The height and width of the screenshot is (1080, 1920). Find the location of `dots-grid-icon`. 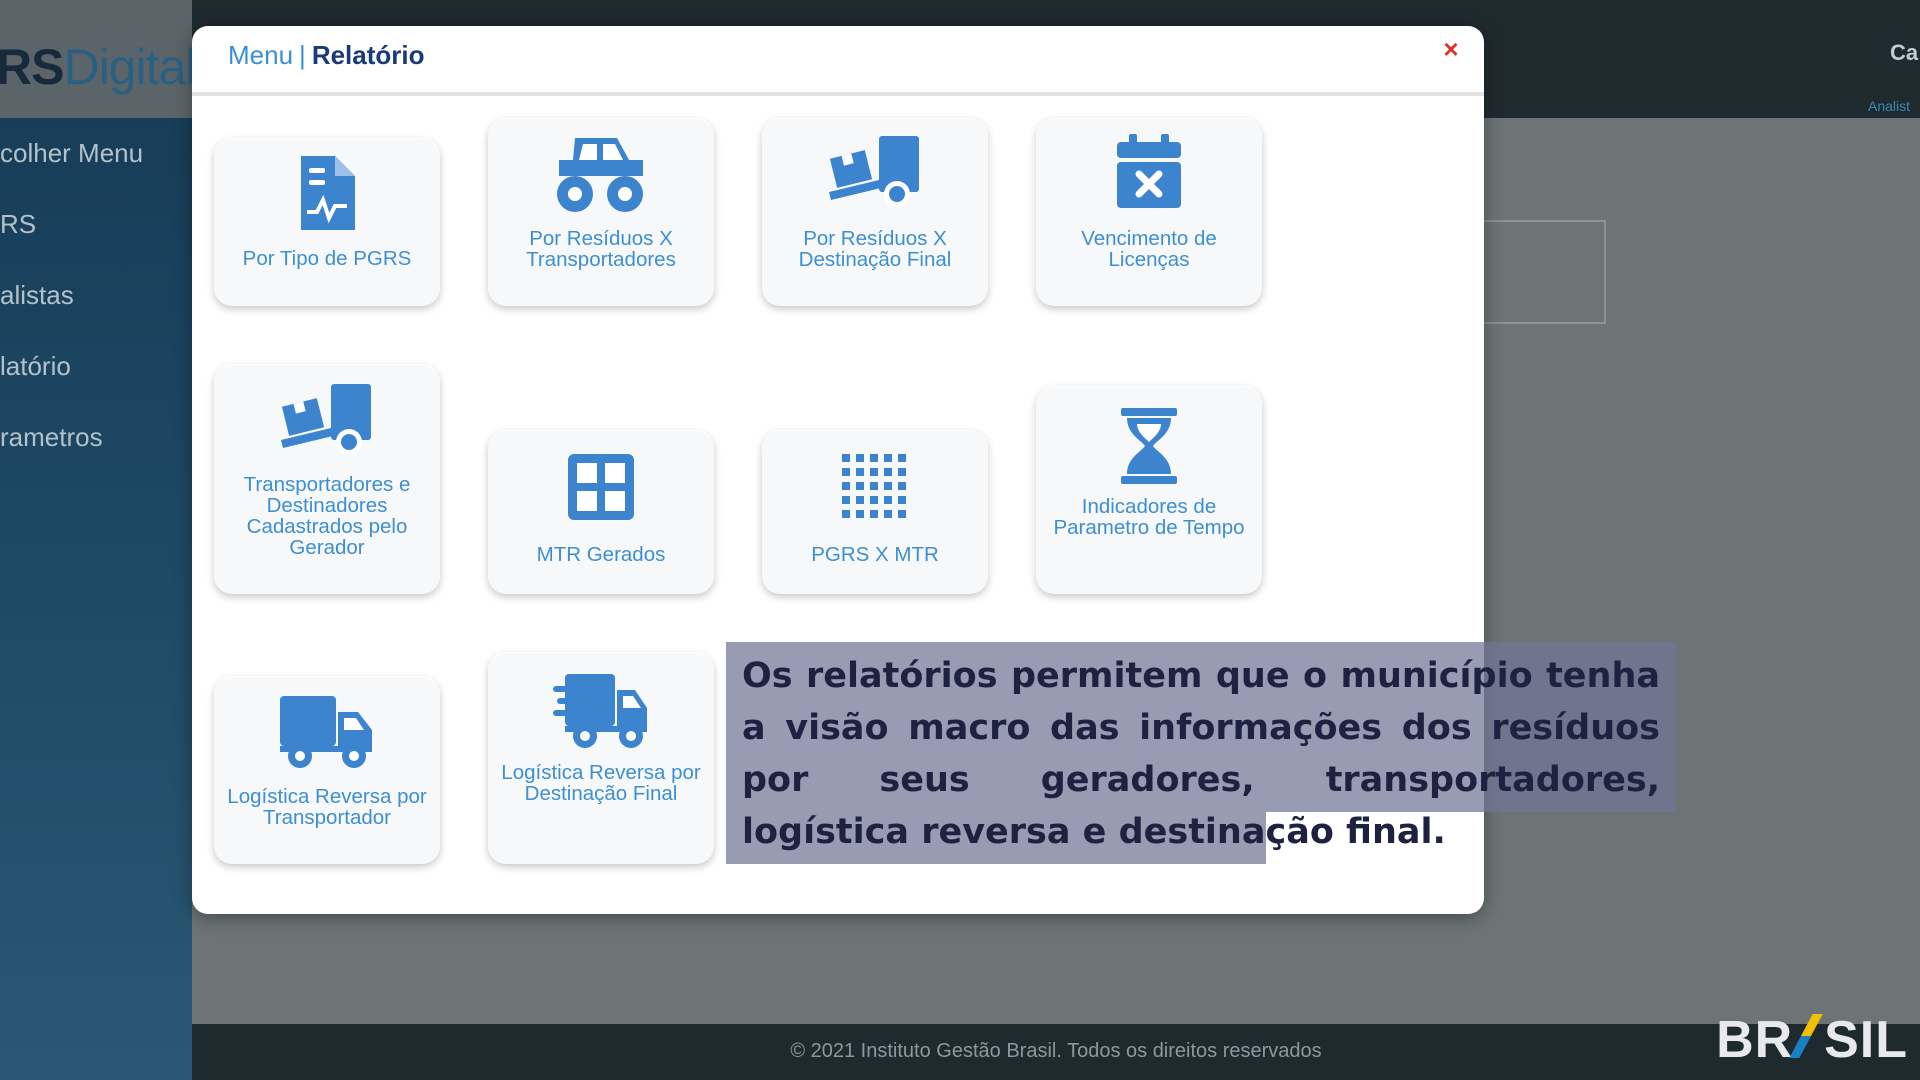

dots-grid-icon is located at coordinates (875, 487).